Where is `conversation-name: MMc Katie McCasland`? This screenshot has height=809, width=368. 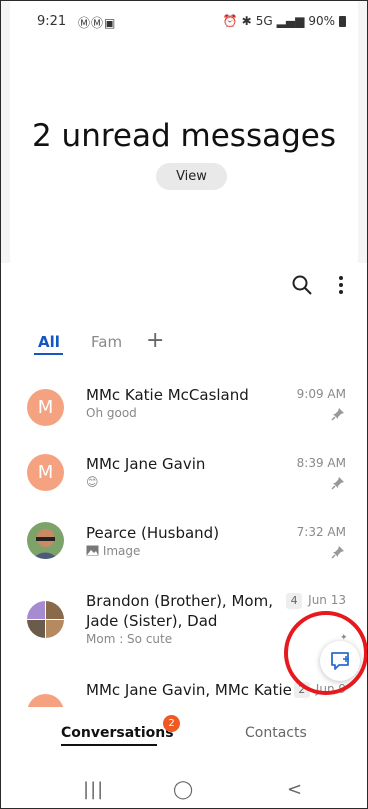
conversation-name: MMc Katie McCasland is located at coordinates (167, 395).